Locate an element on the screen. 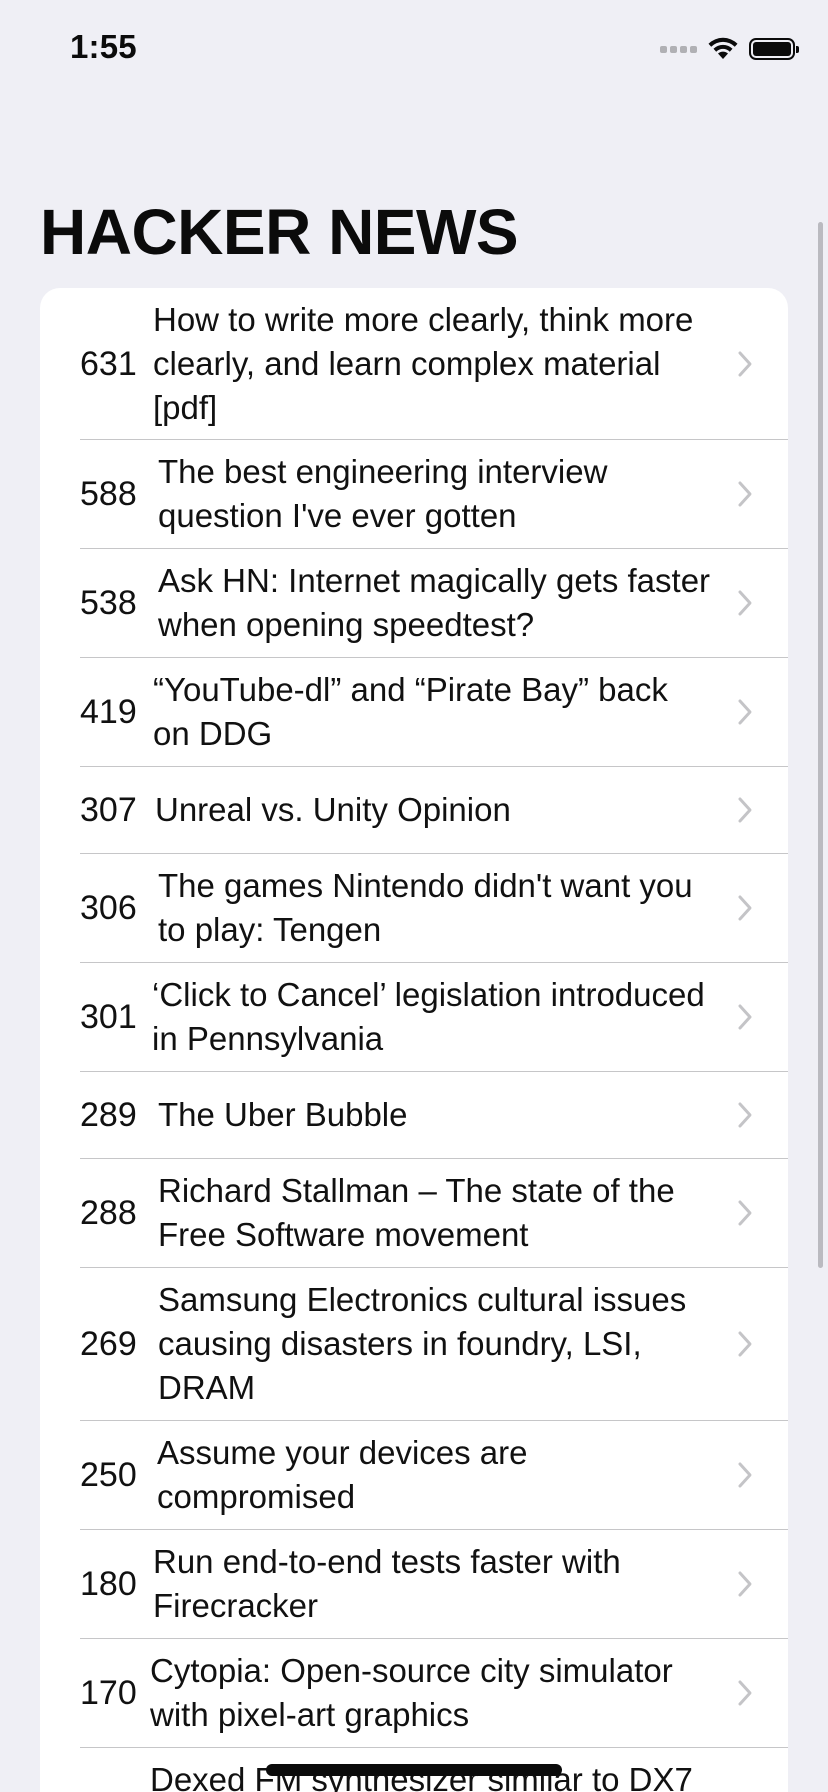  story-points: 538 is located at coordinates (108, 603).